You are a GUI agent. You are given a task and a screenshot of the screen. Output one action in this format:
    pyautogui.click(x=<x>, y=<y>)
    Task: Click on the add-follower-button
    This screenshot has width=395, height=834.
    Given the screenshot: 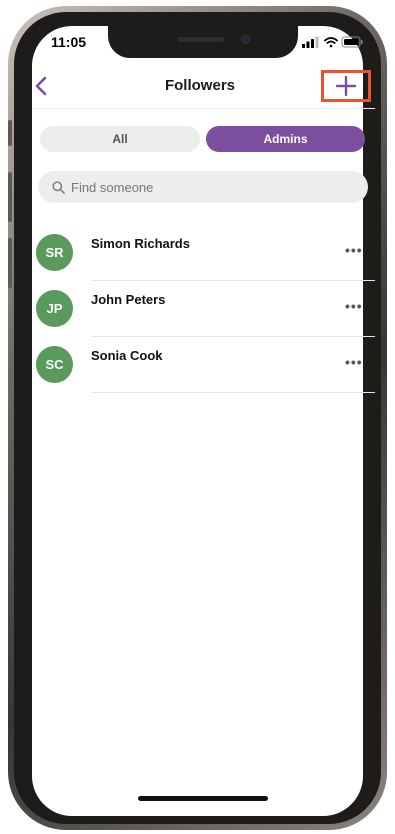 What is the action you would take?
    pyautogui.click(x=346, y=86)
    